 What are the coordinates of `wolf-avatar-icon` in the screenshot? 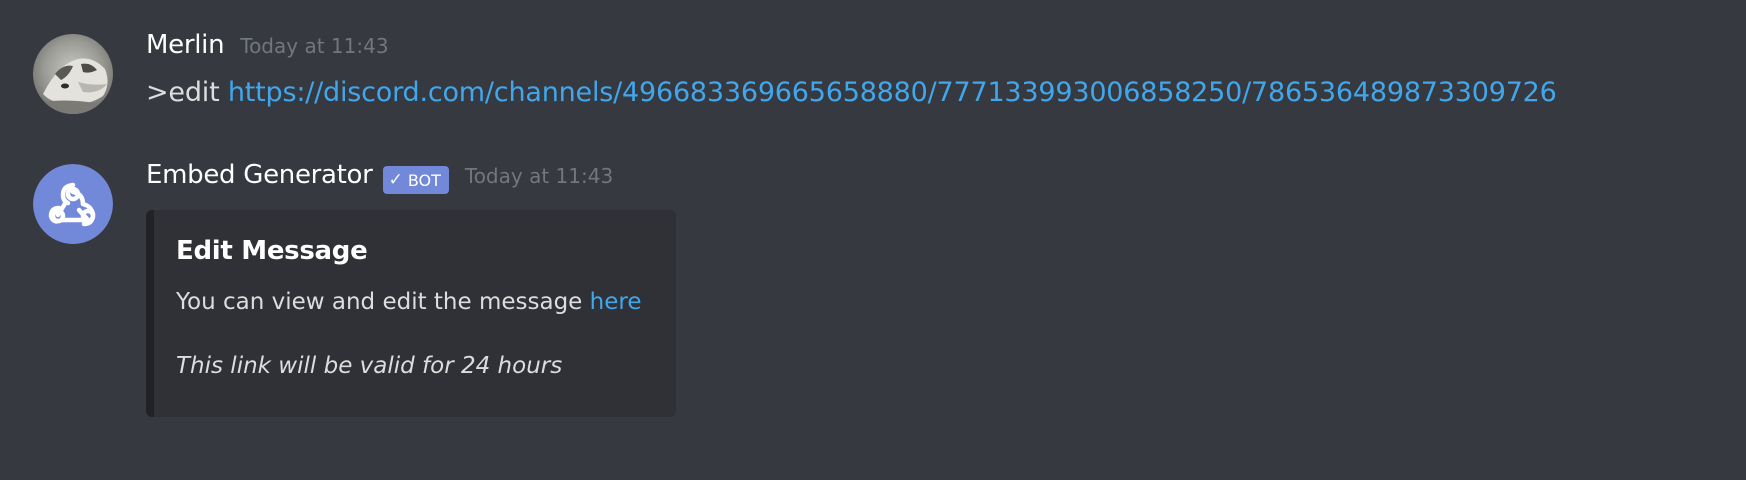 It's located at (73, 74).